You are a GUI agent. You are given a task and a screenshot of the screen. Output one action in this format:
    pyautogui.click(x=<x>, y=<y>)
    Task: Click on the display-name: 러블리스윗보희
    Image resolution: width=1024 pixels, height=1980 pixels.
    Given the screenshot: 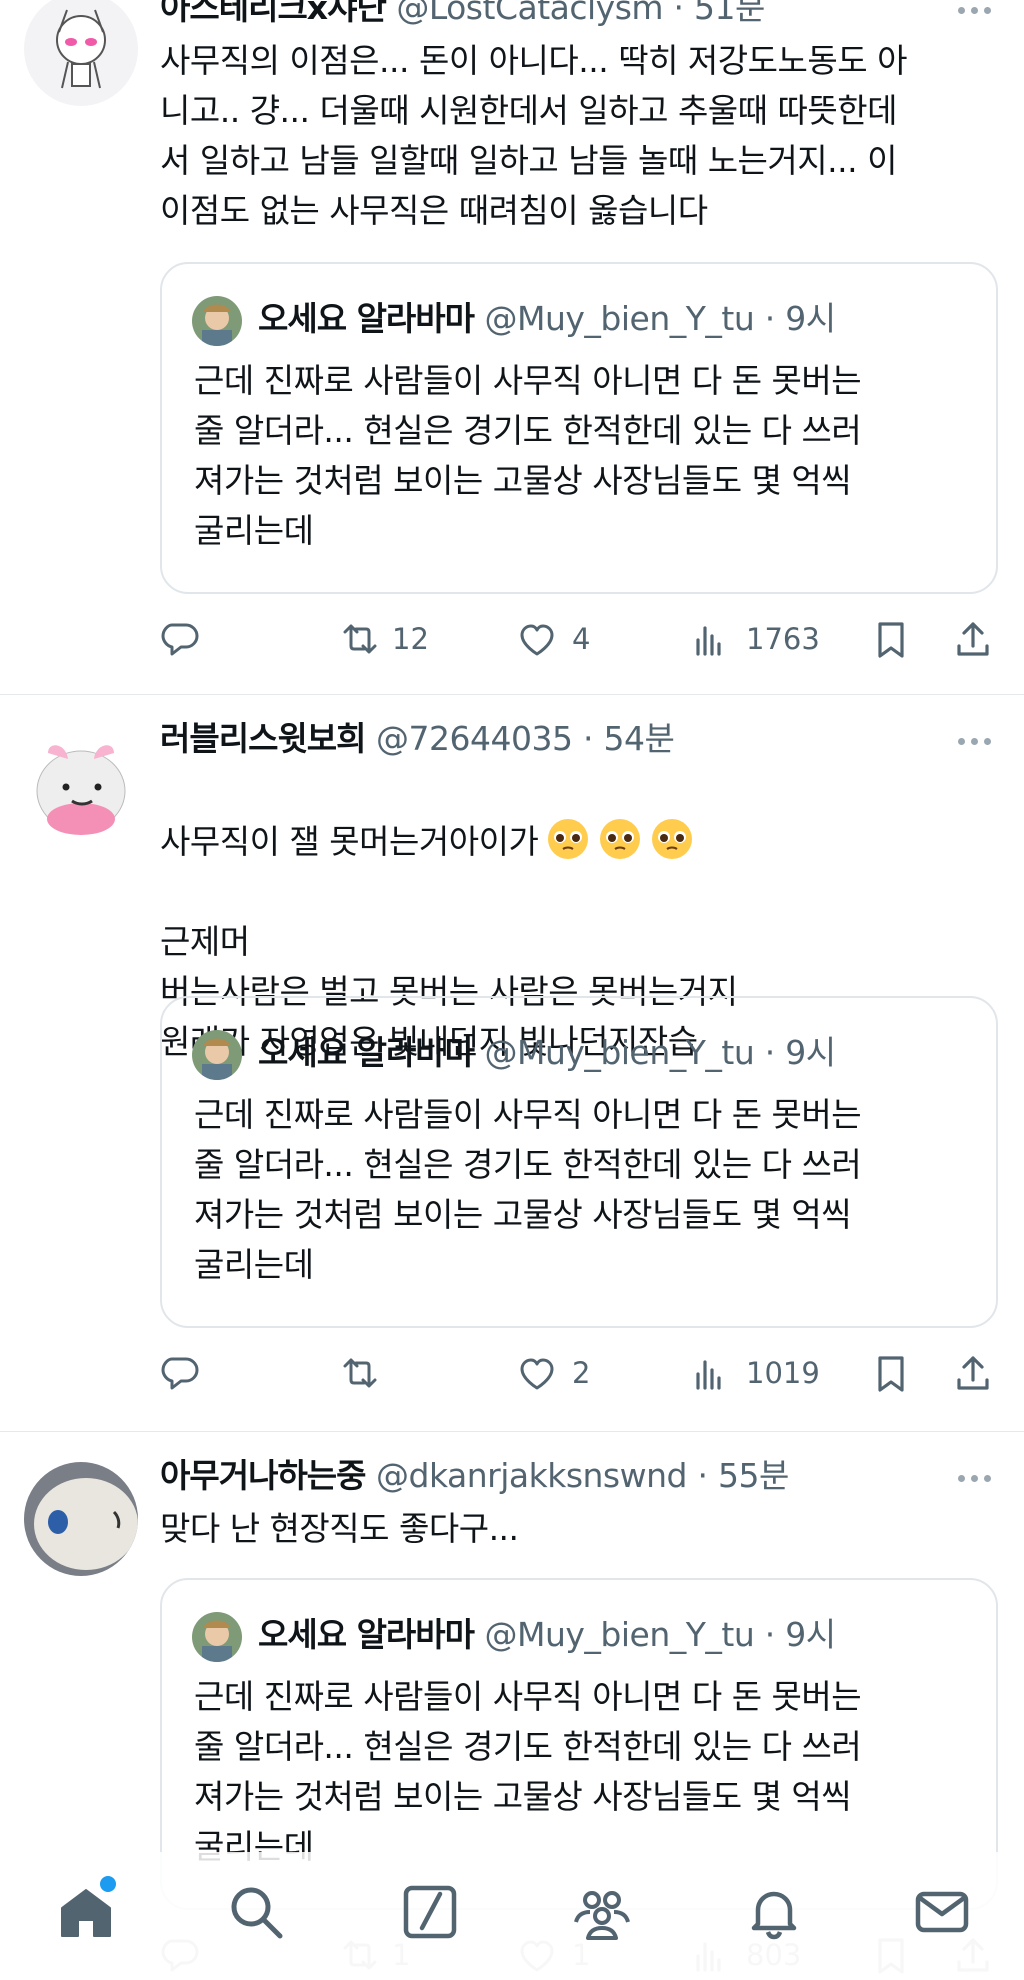 What is the action you would take?
    pyautogui.click(x=263, y=738)
    